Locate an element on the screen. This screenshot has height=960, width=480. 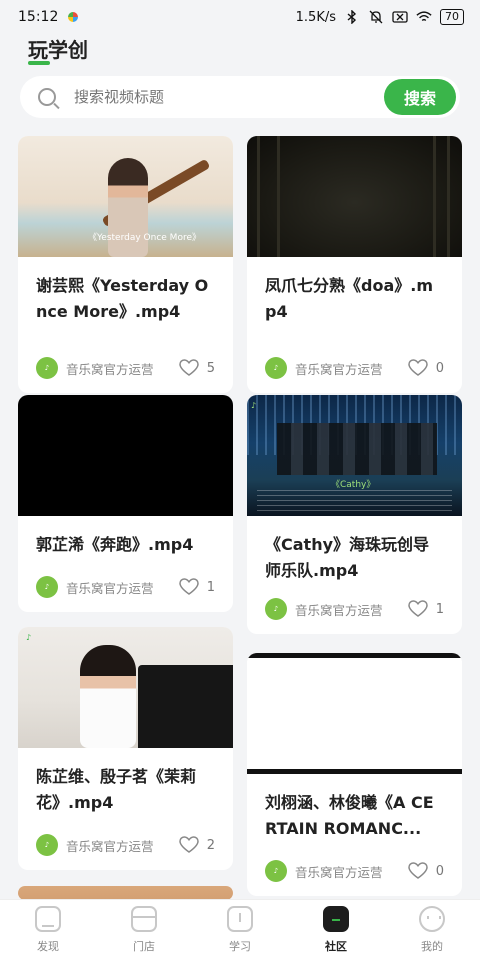
video-card: 刘栩涵、林俊曦《A CERTAIN ROMANC... ♪ 音乐窝官方运营 0 is located at coordinates (354, 774).